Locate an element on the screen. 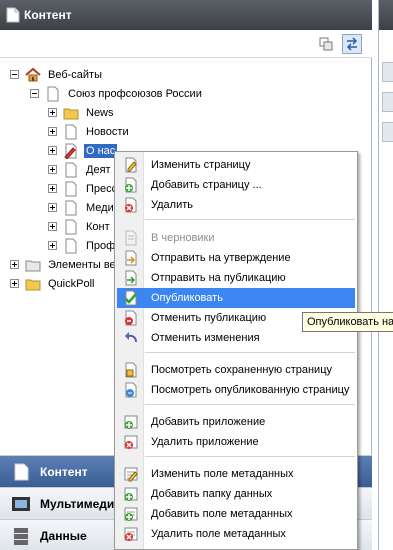 This screenshot has height=550, width=393. nav-content-label: Контент is located at coordinates (64, 471).